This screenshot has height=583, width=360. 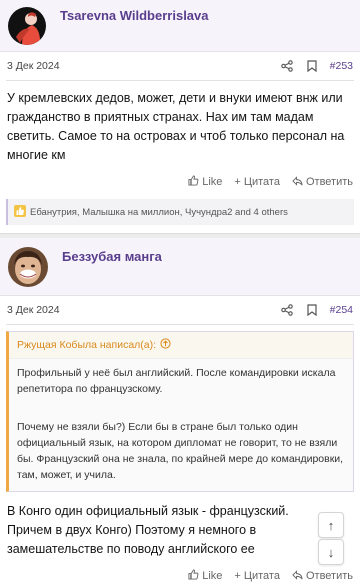 I want to click on post-author-header: Беззубая манга, so click(x=180, y=267).